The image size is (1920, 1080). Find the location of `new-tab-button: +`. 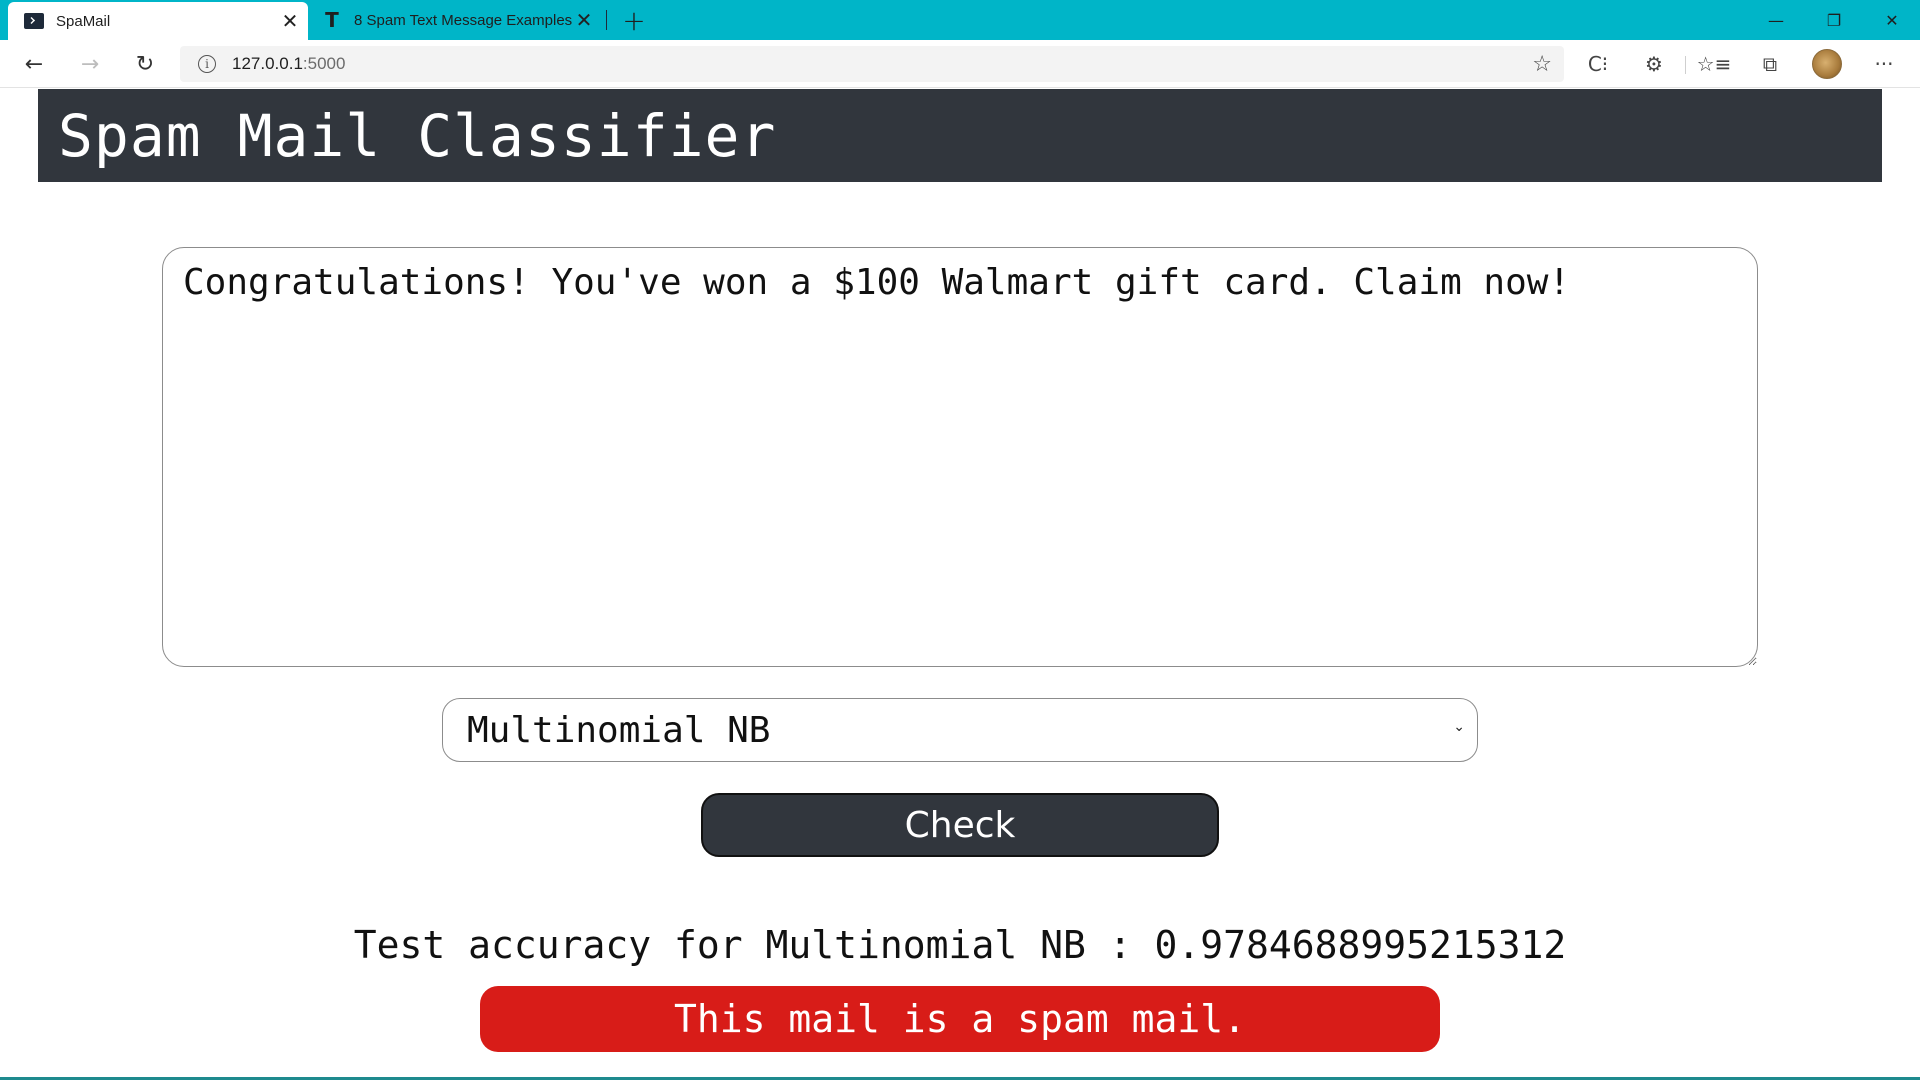

new-tab-button: + is located at coordinates (634, 20).